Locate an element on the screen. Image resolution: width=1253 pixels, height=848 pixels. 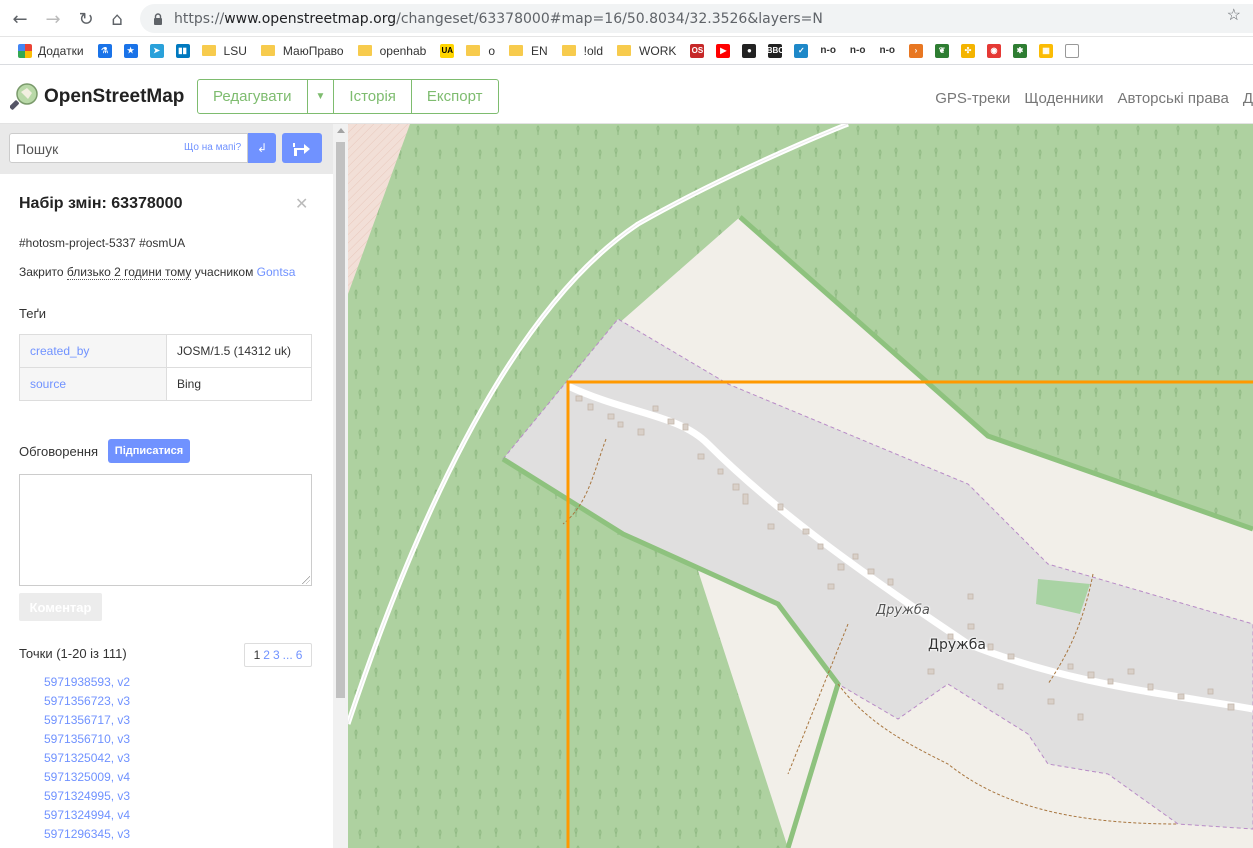
trello-icon: ▮▮ is located at coordinates (182, 50).